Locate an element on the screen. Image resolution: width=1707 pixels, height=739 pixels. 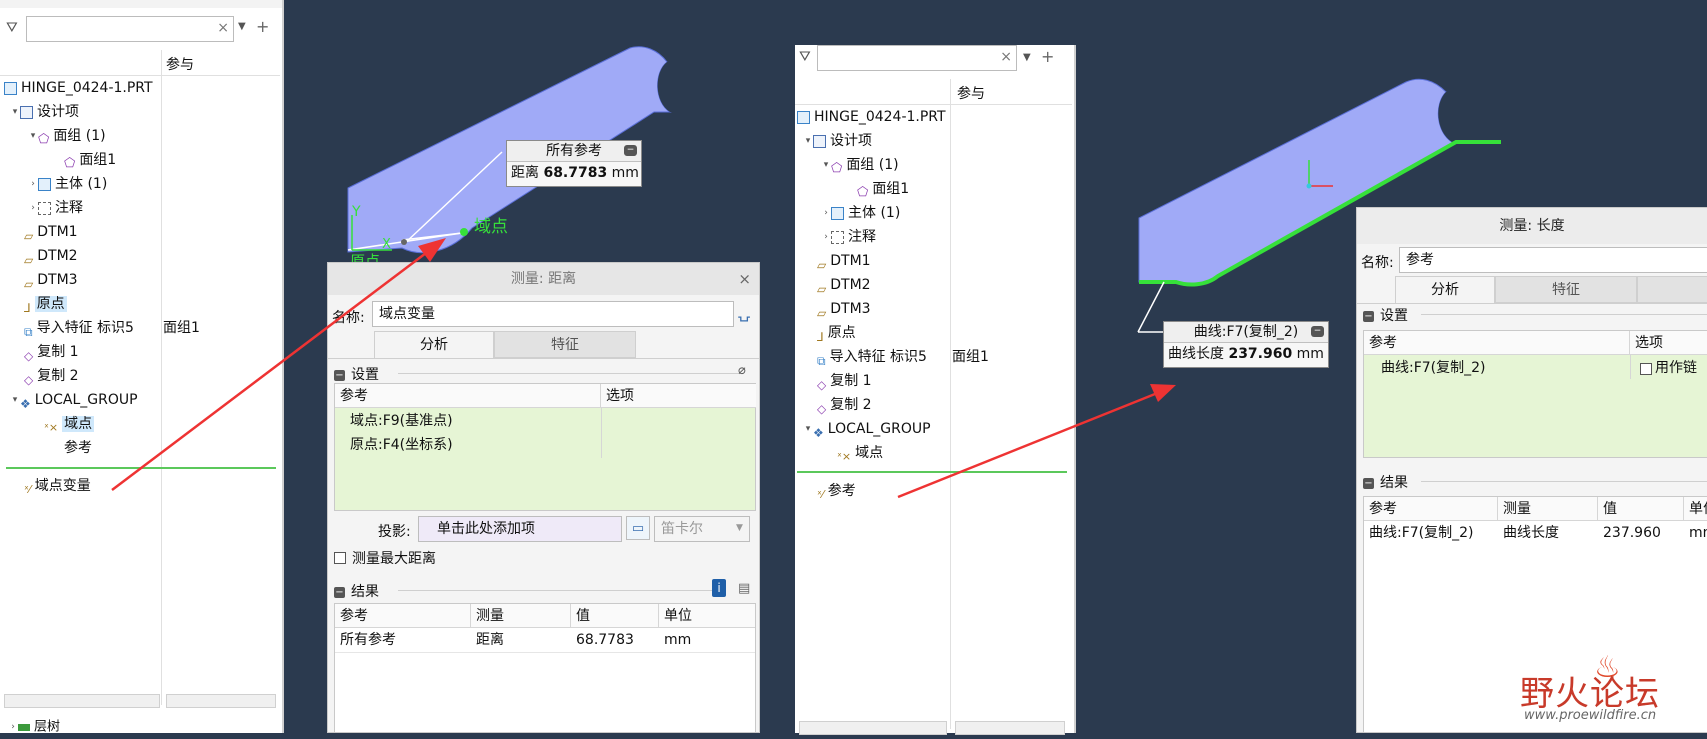
red-arrow-left is located at coordinates (271, 370).